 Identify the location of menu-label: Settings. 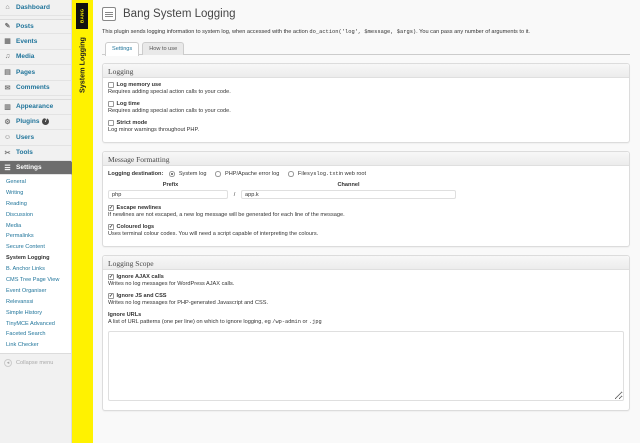
(29, 167).